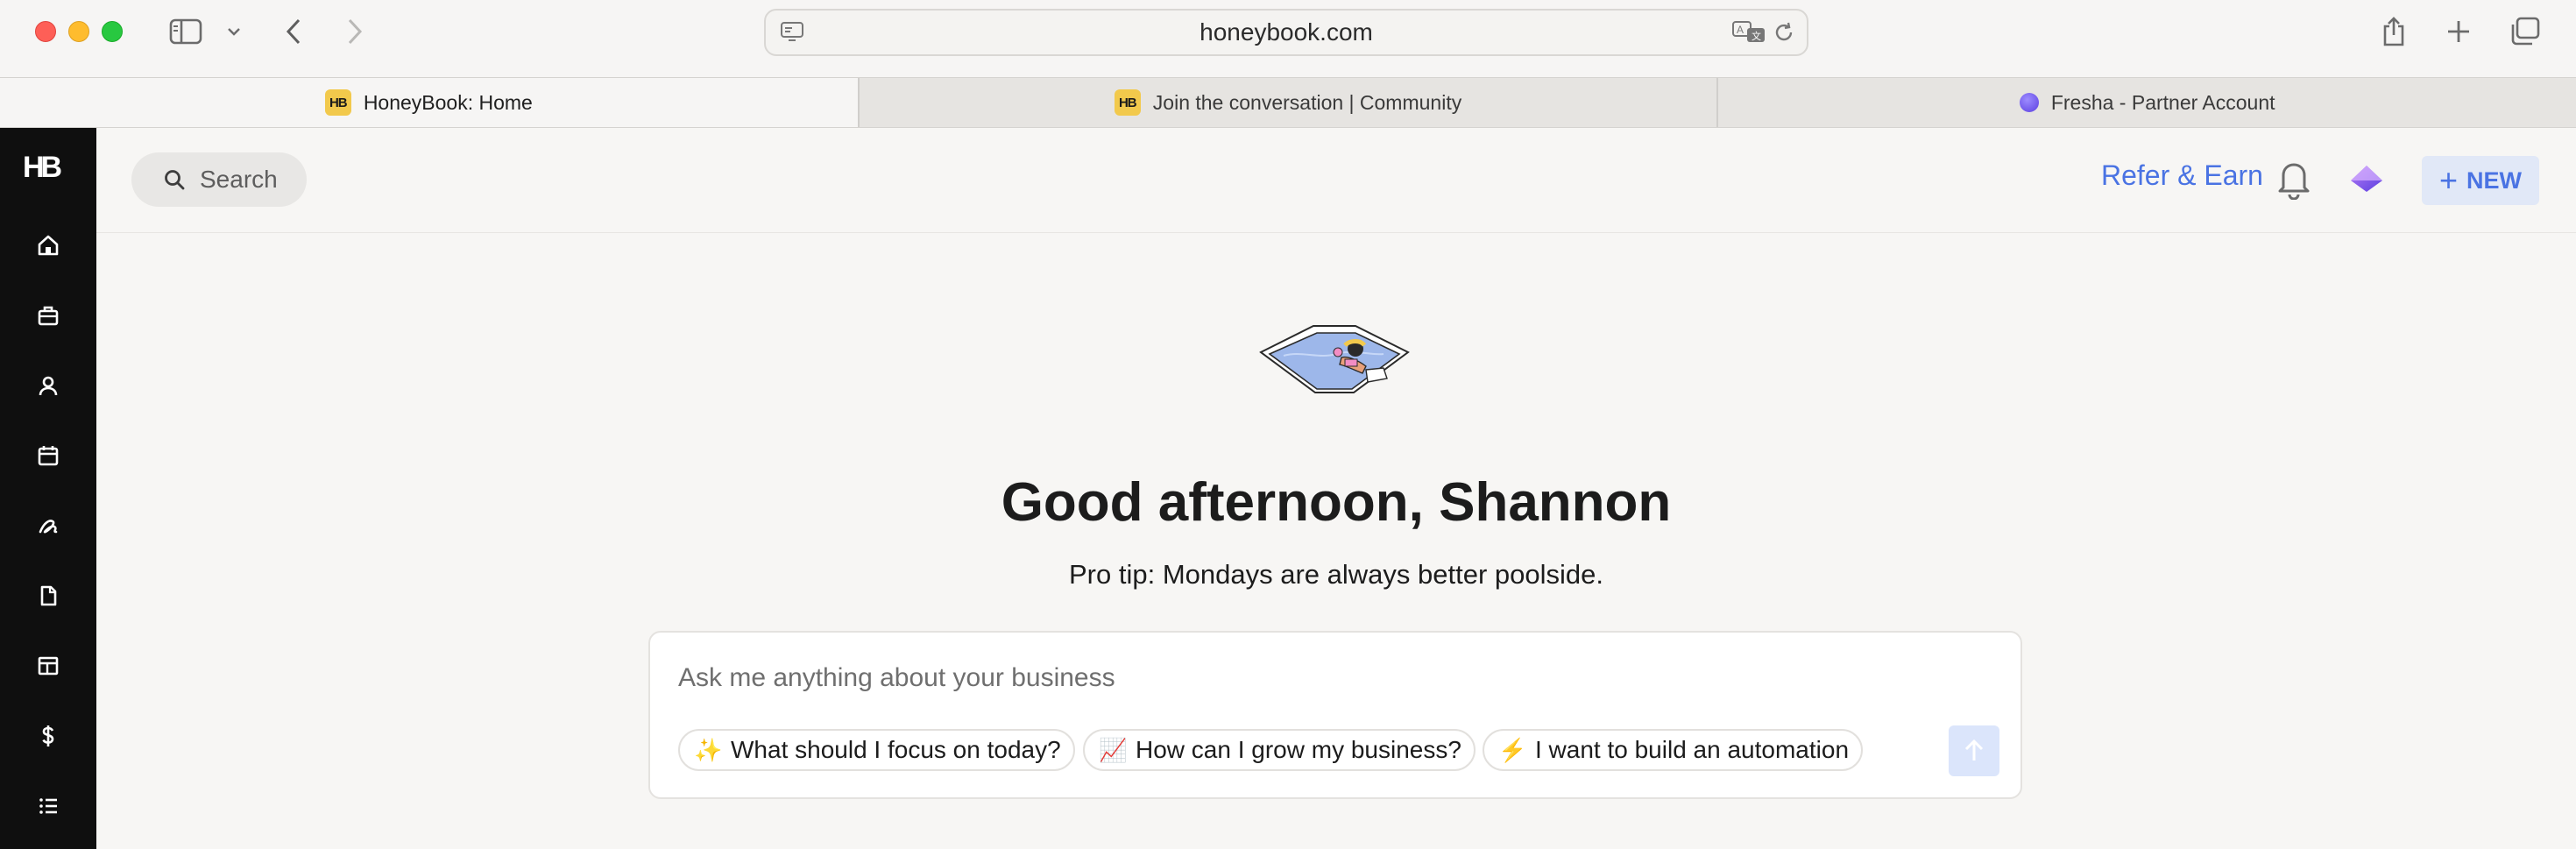 This screenshot has width=2576, height=849. I want to click on sidebar-item-tasks, so click(48, 806).